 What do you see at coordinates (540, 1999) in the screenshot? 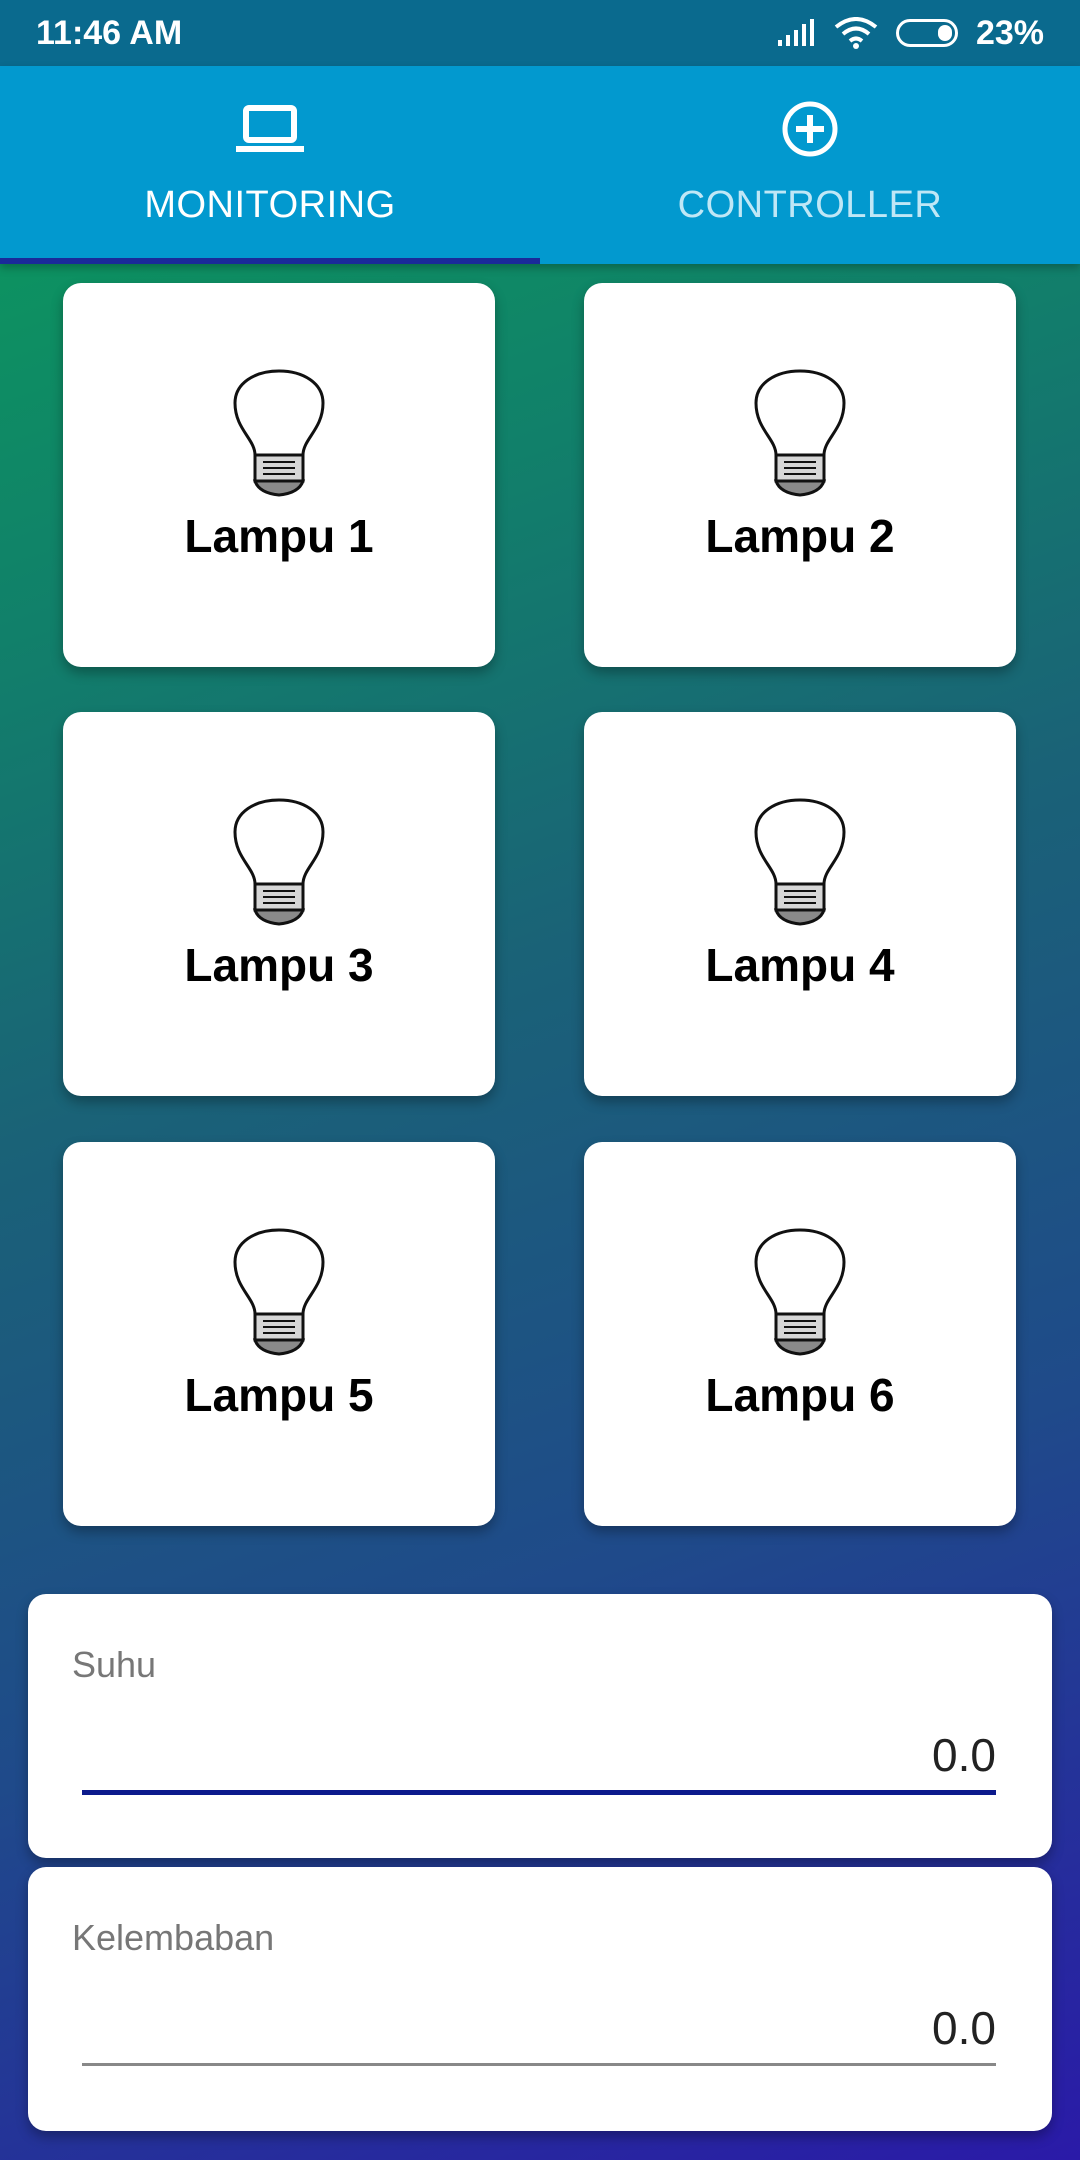
I see `kelembaban-panel: Kelembaban 0.0` at bounding box center [540, 1999].